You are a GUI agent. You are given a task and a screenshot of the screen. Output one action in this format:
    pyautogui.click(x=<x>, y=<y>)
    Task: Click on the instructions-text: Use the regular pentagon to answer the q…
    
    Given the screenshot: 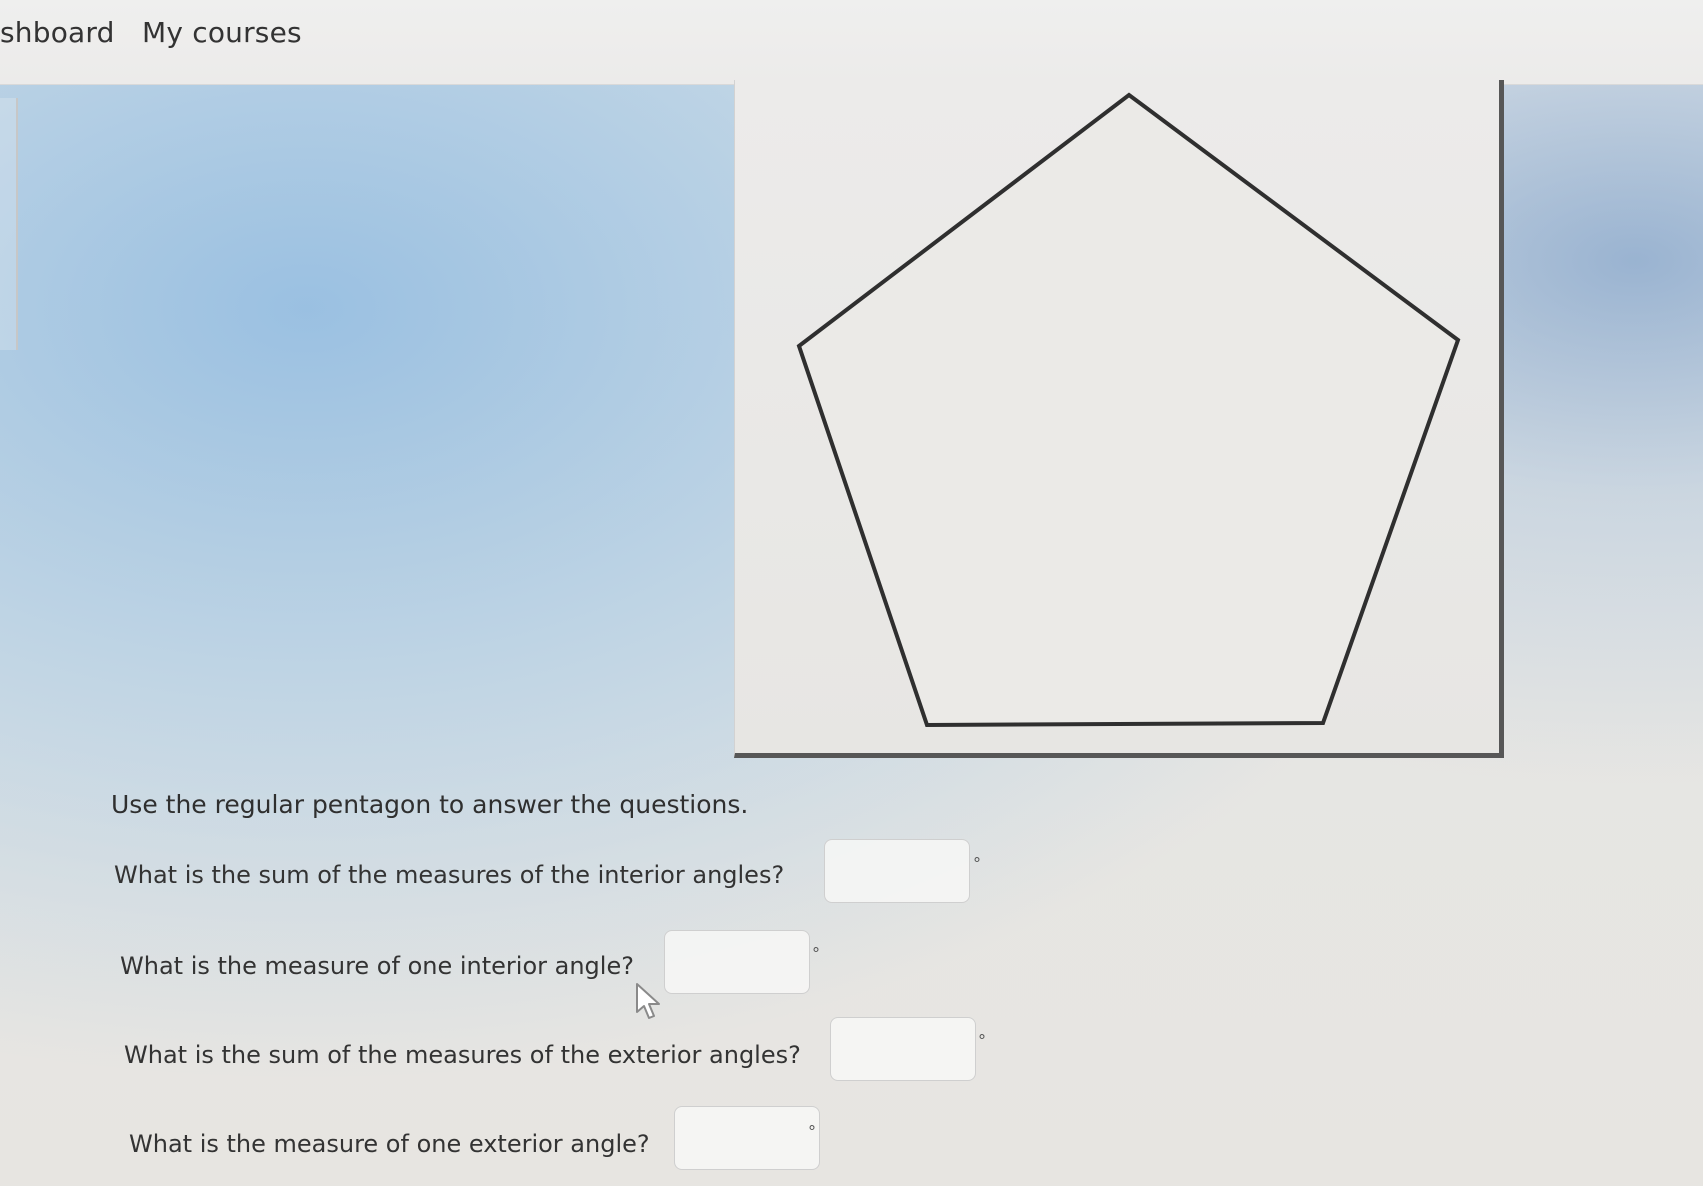 What is the action you would take?
    pyautogui.click(x=430, y=804)
    